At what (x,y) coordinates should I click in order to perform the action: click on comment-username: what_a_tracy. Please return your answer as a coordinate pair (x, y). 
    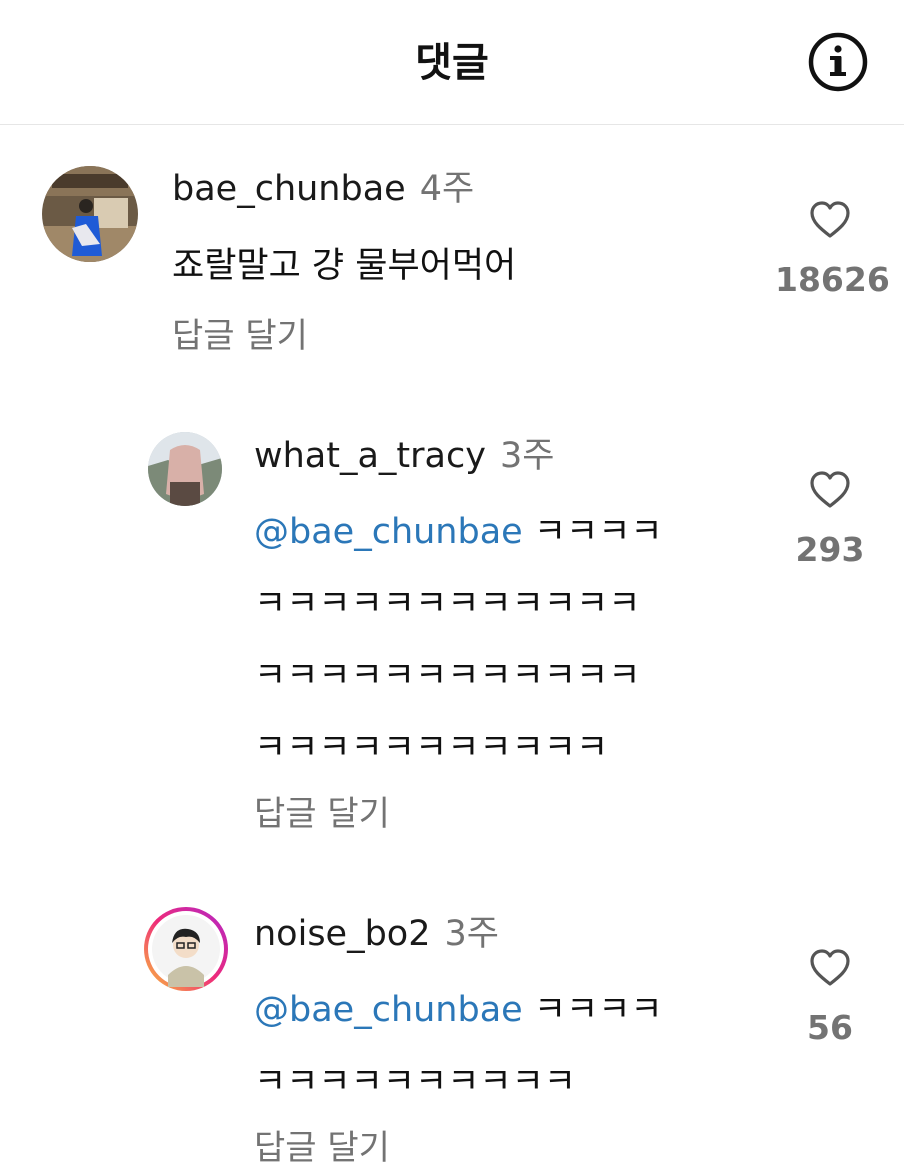
    Looking at the image, I should click on (370, 456).